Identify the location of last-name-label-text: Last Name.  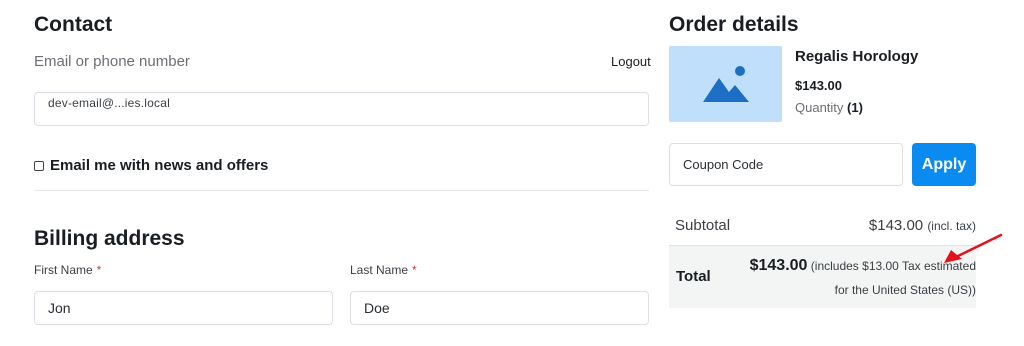
(379, 270).